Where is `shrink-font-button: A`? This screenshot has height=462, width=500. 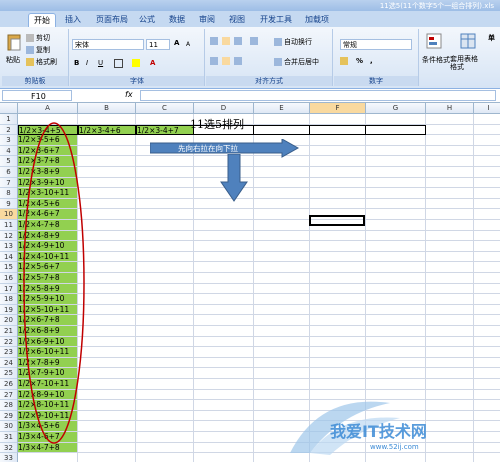
shrink-font-button: A is located at coordinates (188, 44).